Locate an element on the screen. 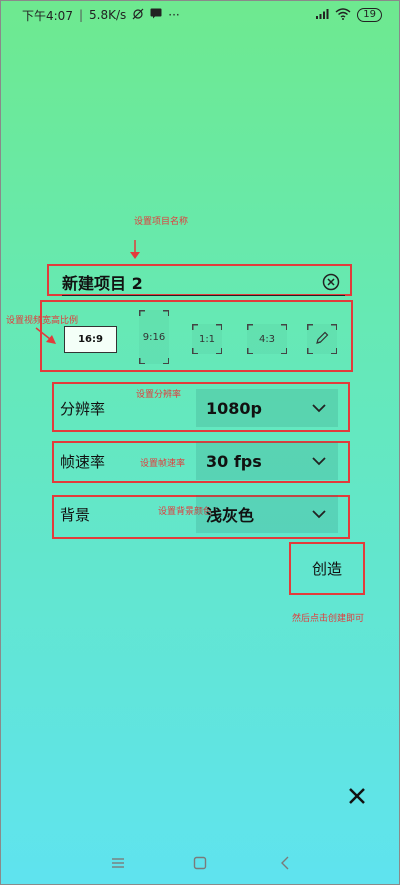 This screenshot has height=885, width=400. project-name-input: 新建项目 2 is located at coordinates (191, 282).